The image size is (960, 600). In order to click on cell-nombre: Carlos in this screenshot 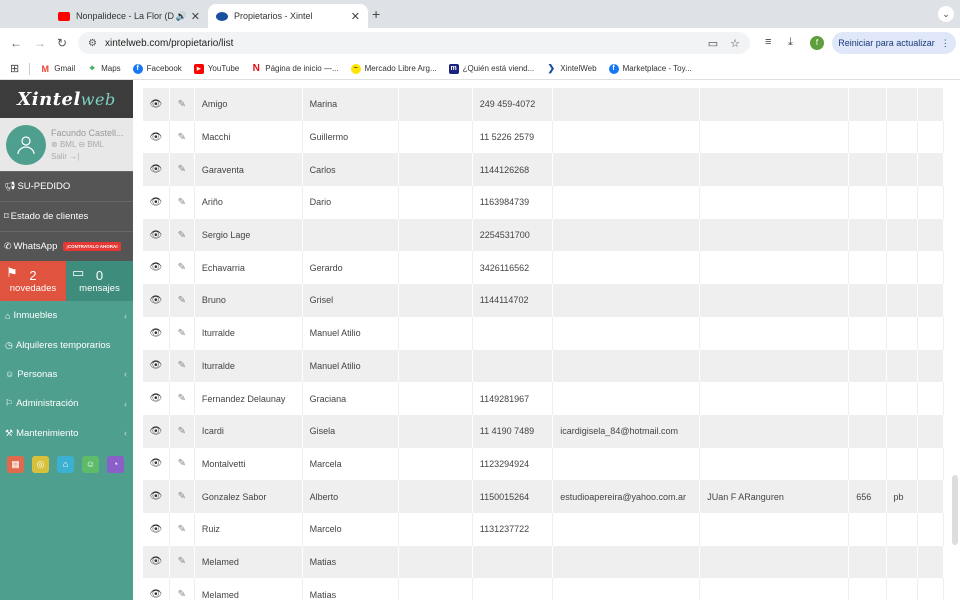, I will do `click(351, 170)`.